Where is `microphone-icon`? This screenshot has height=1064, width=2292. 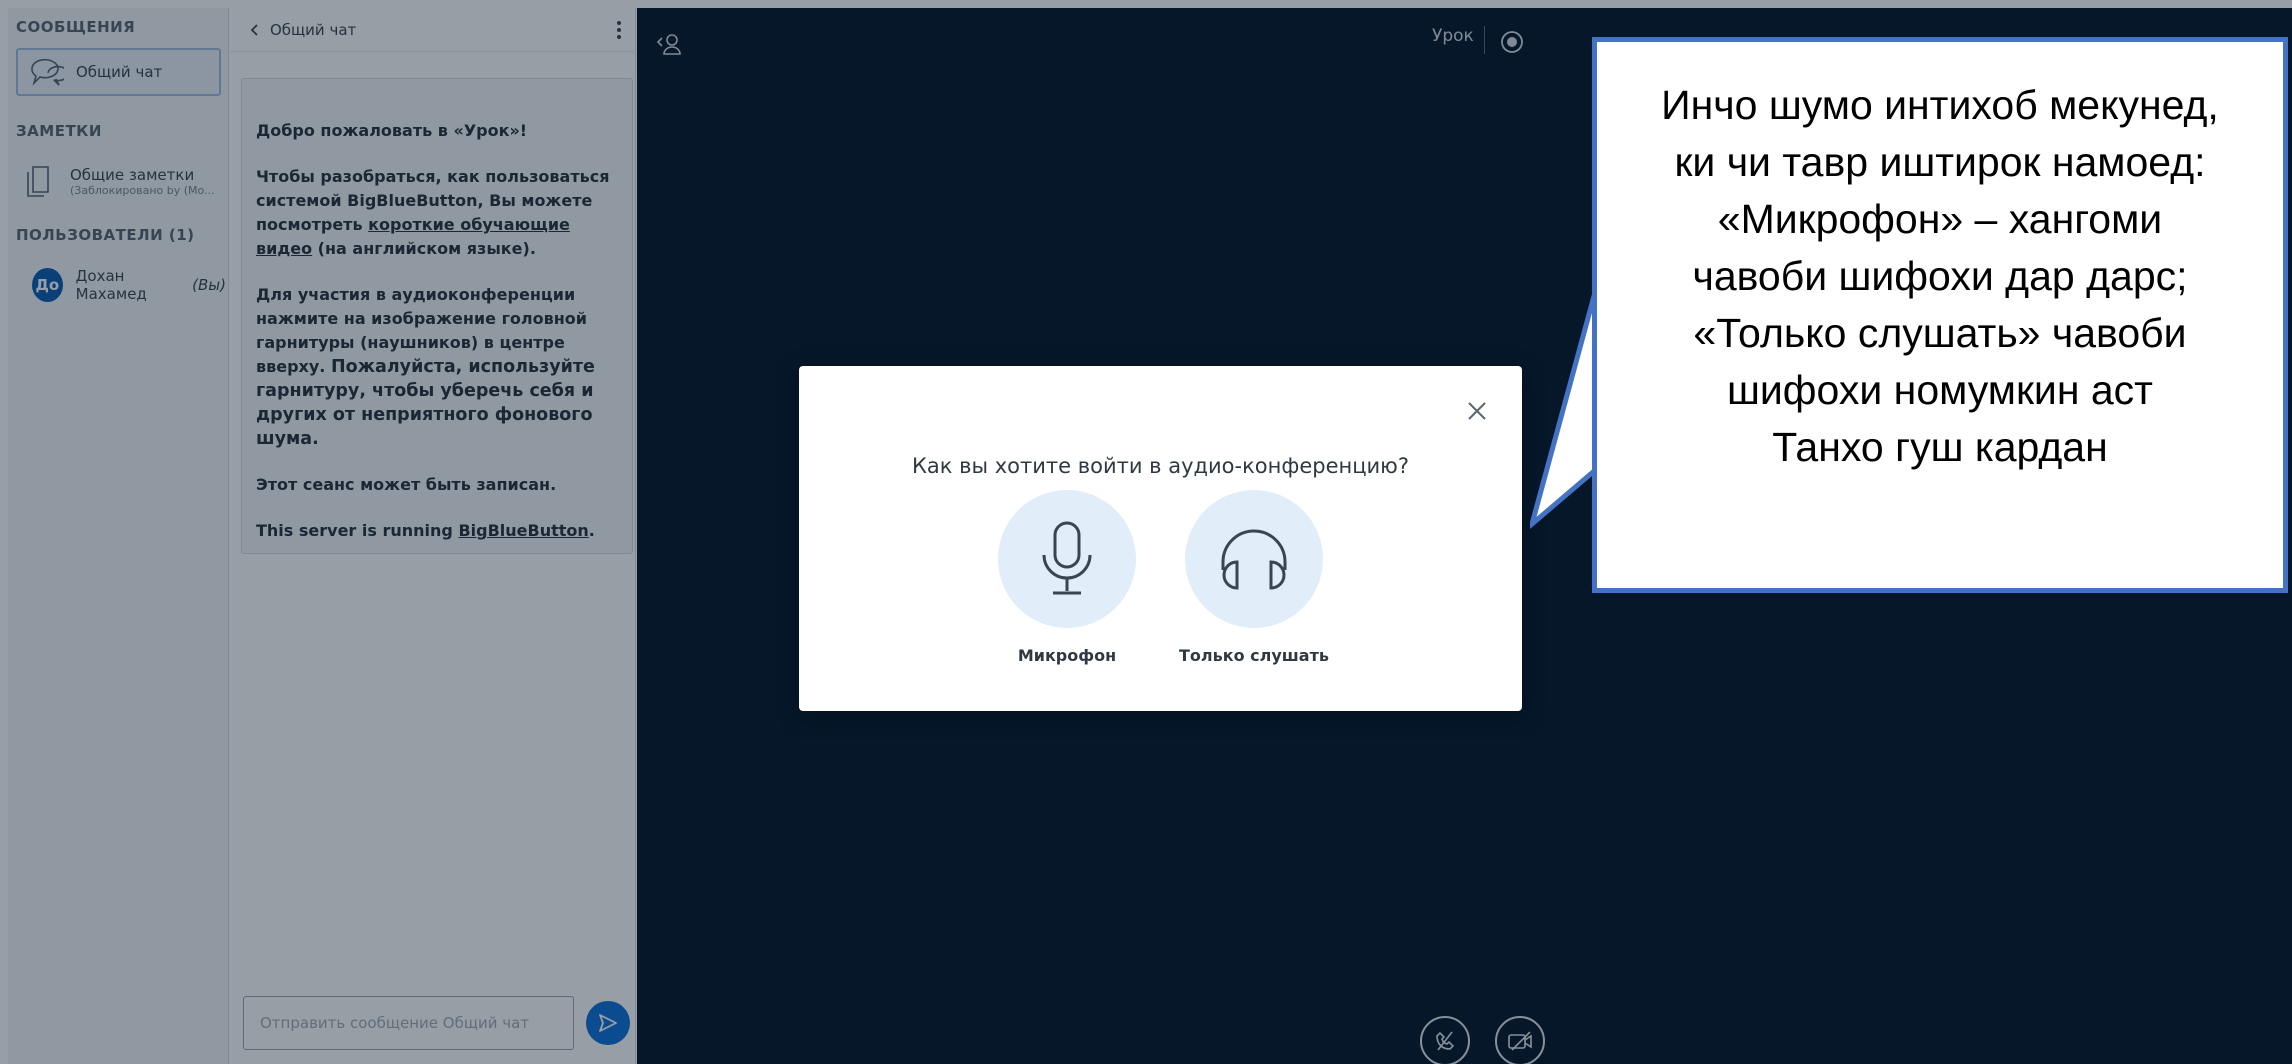 microphone-icon is located at coordinates (1067, 558).